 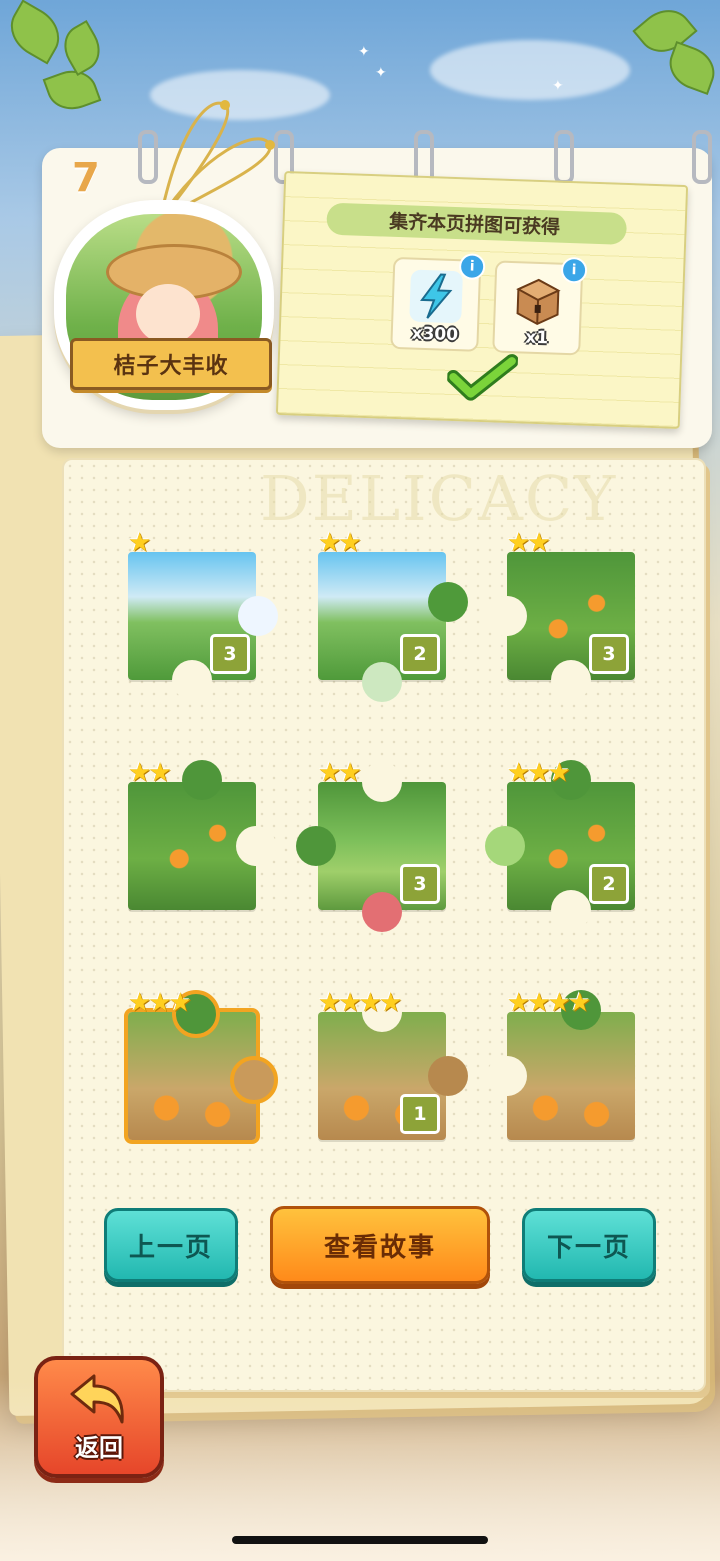 I want to click on puzzle-piece-5: 3, so click(x=371, y=847).